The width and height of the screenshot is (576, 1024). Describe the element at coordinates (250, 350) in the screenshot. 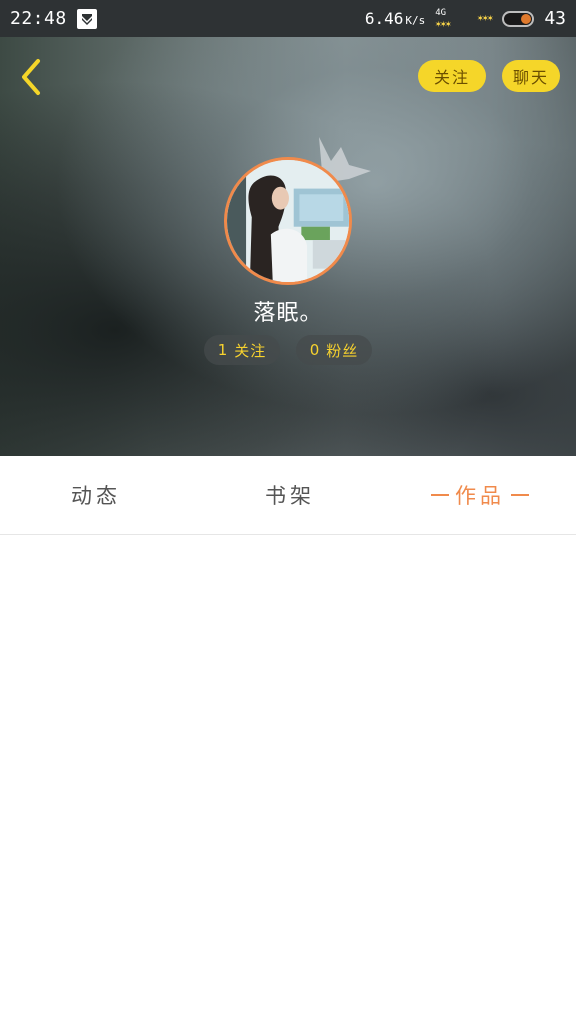

I see `following-label: 关注` at that location.